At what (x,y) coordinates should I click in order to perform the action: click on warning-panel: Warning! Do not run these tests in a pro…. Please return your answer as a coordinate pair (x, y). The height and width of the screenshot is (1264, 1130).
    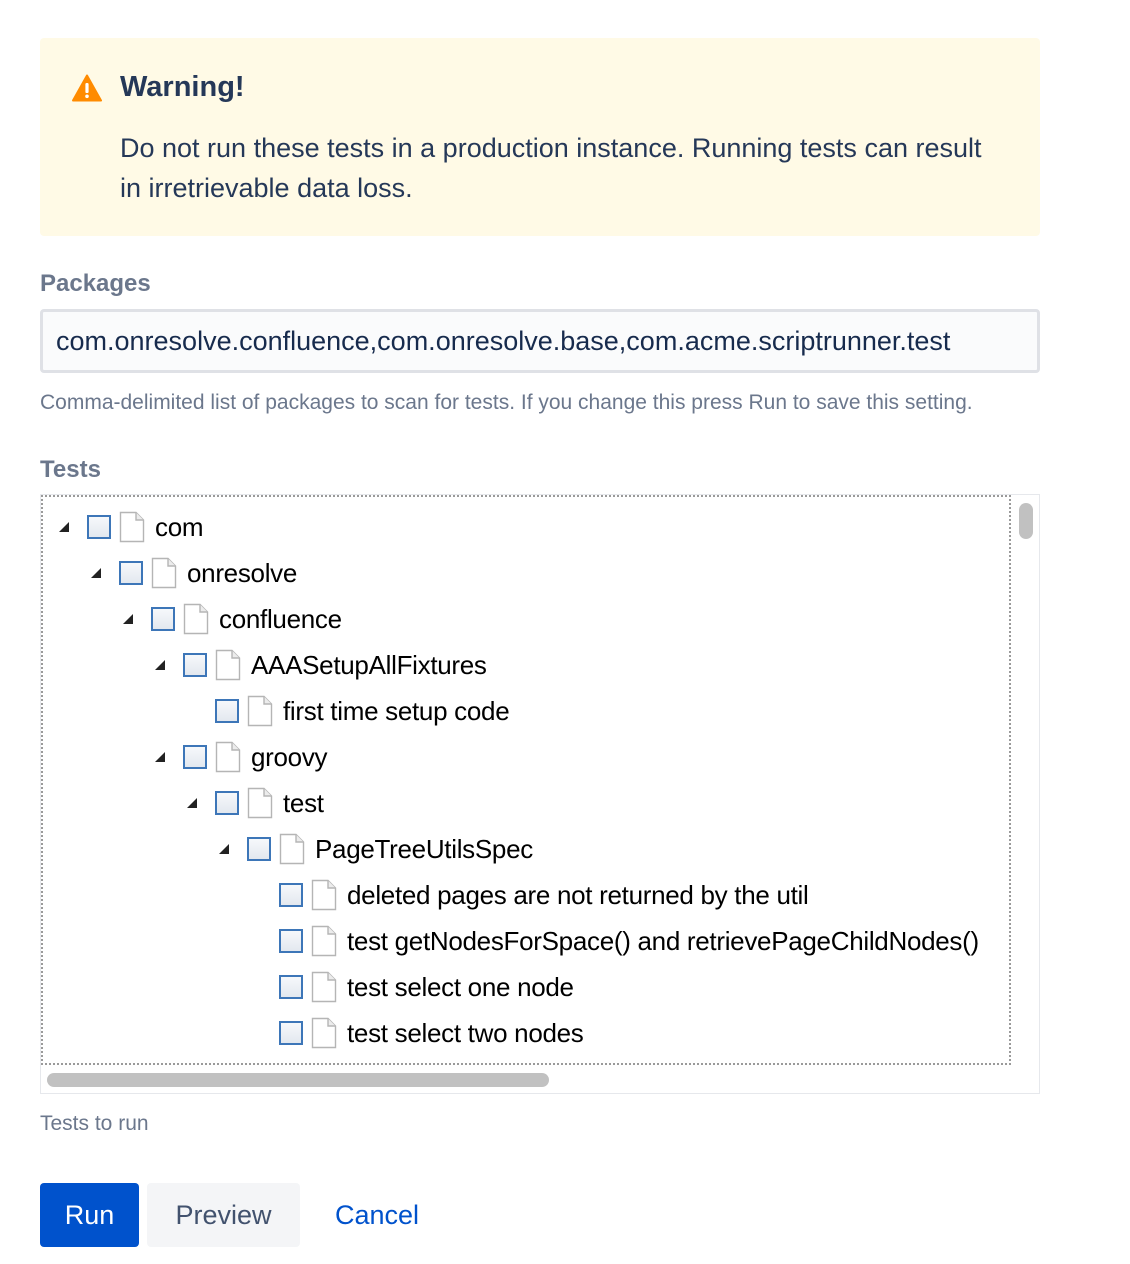
    Looking at the image, I should click on (540, 137).